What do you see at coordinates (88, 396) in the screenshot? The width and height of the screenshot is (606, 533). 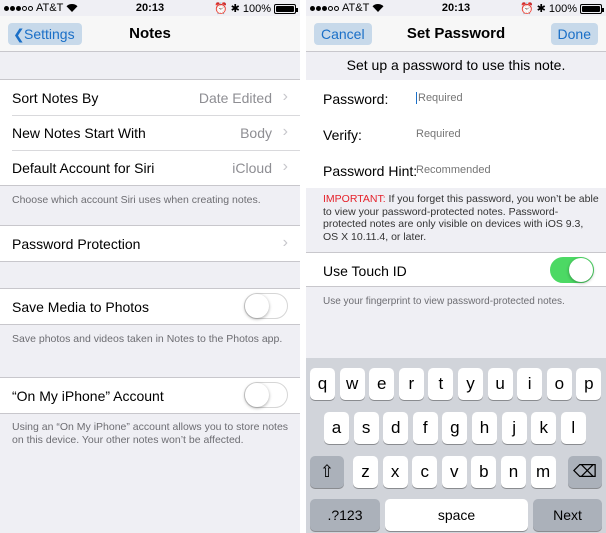 I see `row-label: “On My iPhone” Account` at bounding box center [88, 396].